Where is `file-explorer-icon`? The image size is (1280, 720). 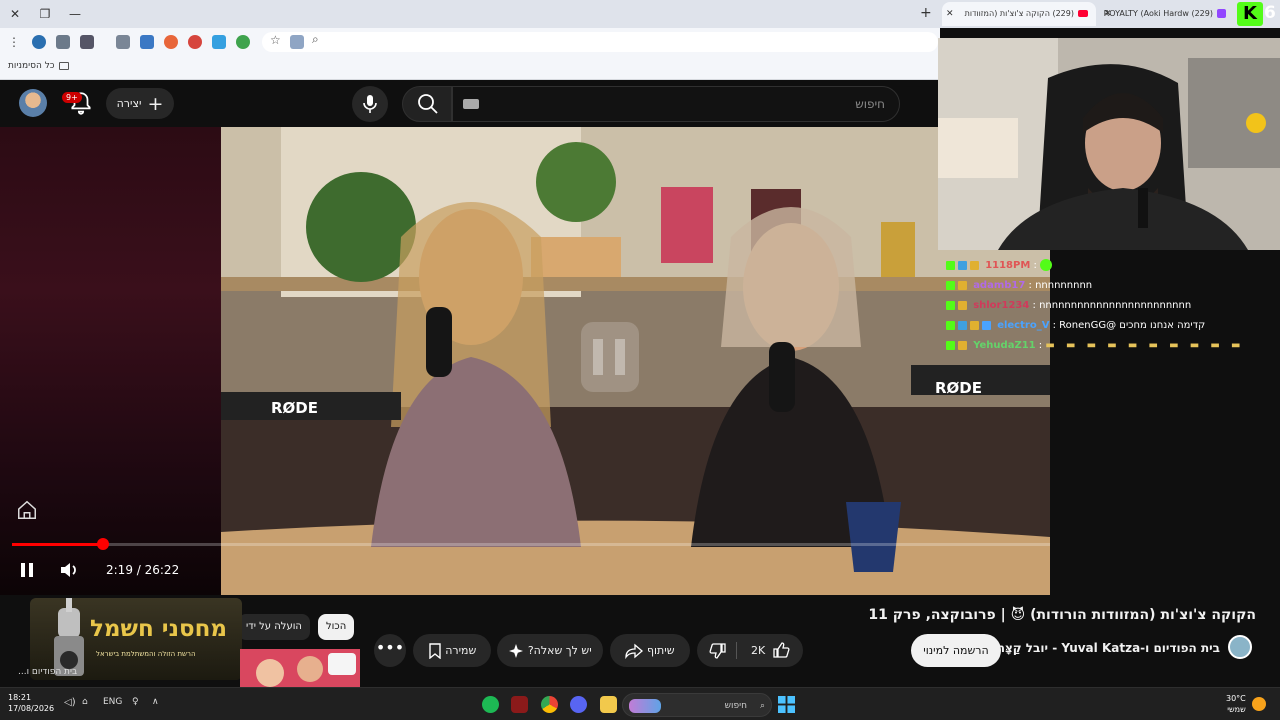
file-explorer-icon is located at coordinates (608, 704).